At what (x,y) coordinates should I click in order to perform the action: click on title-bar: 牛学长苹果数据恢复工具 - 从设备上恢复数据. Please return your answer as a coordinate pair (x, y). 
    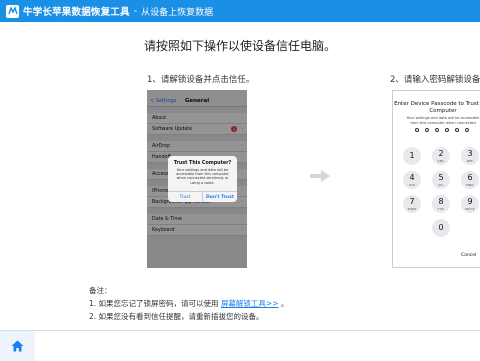
    Looking at the image, I should click on (240, 11).